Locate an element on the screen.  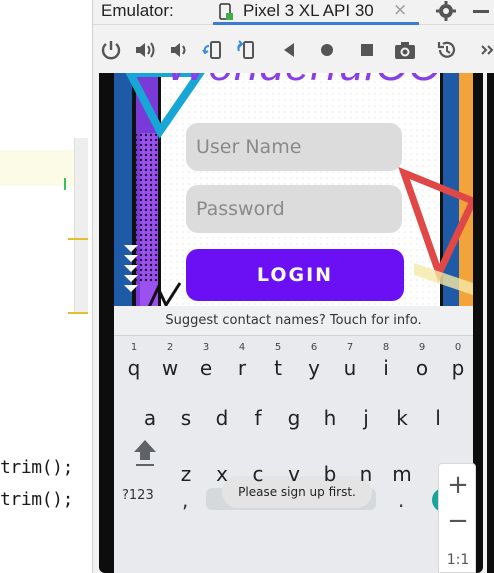
rotate-right-icon is located at coordinates (247, 50).